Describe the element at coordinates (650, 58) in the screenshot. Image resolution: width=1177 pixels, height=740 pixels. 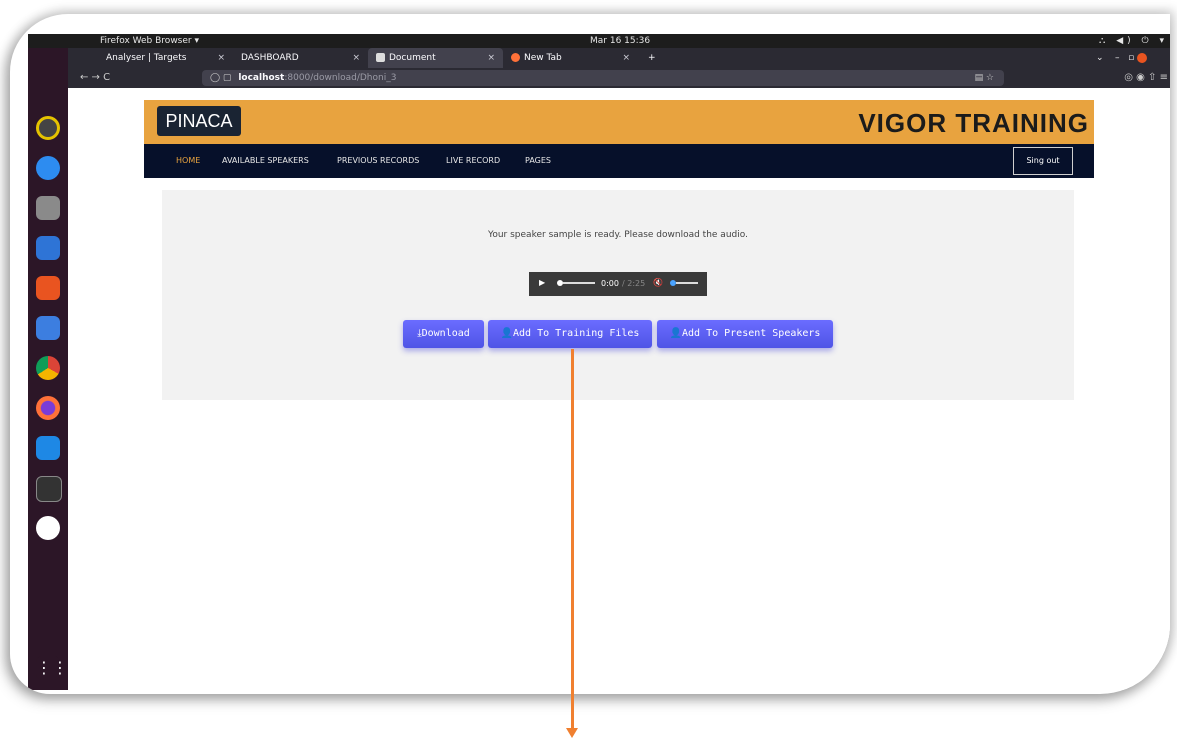
I see `new-tab-button: +` at that location.